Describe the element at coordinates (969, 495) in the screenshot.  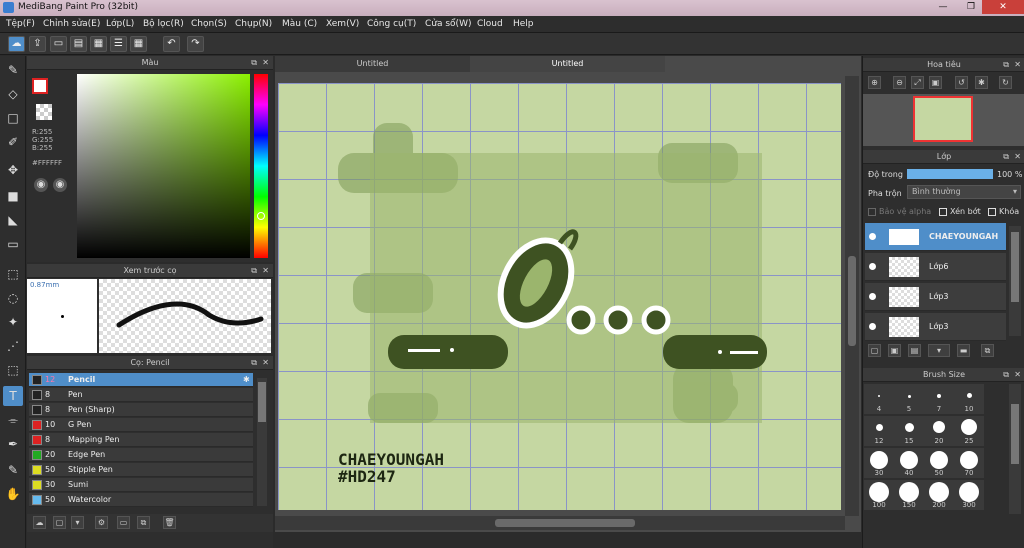
I see `brush-size-300: 300` at that location.